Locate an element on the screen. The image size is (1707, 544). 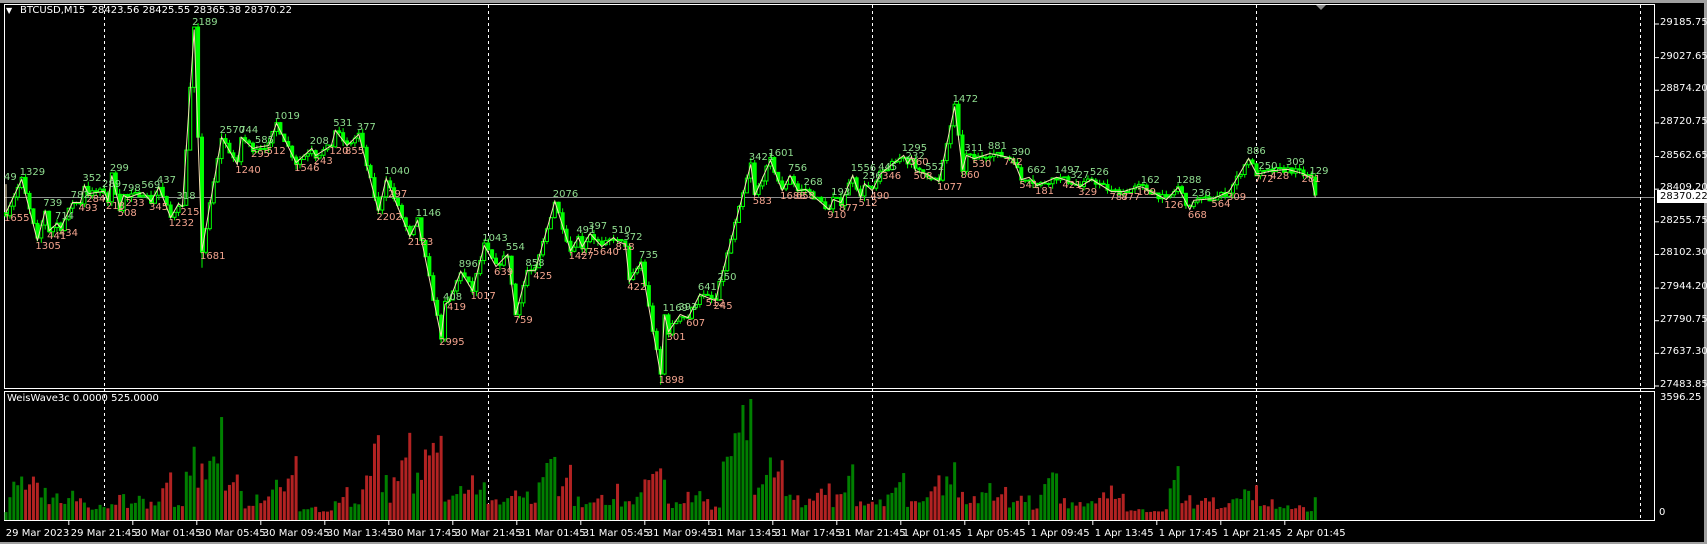
wave-volume-label-high: 309 is located at coordinates (1295, 163).